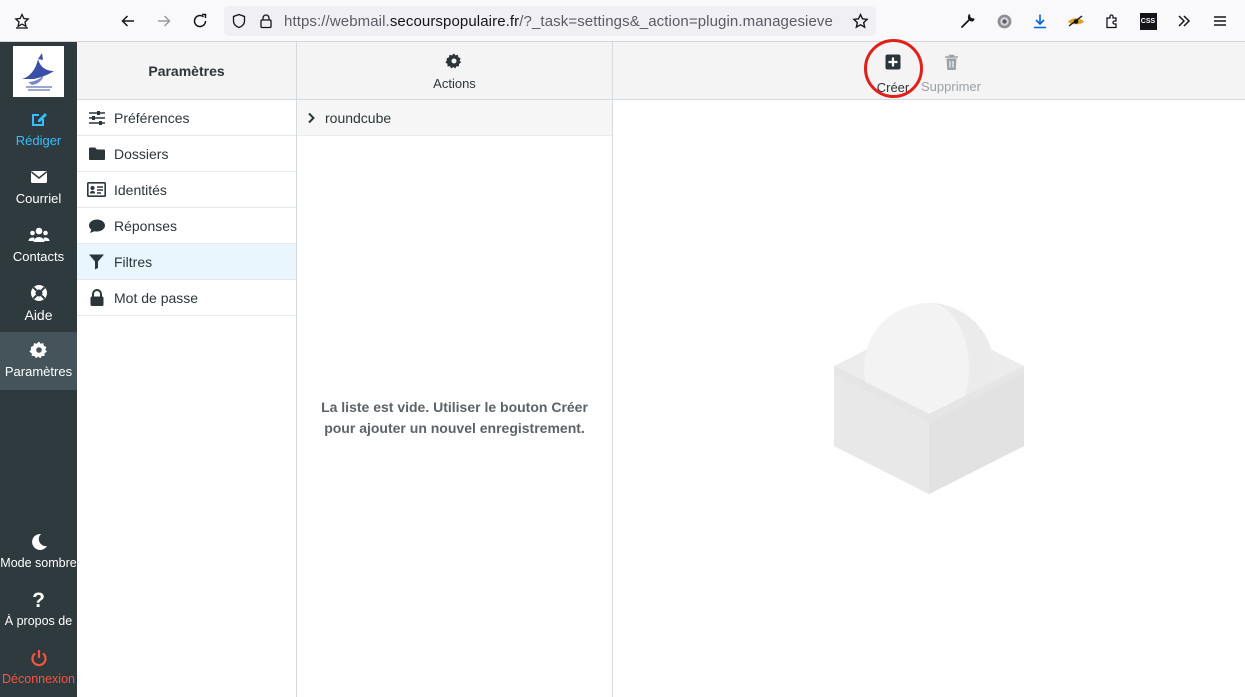 The image size is (1245, 697). What do you see at coordinates (38, 198) in the screenshot?
I see `nav-mail-label: Courriel` at bounding box center [38, 198].